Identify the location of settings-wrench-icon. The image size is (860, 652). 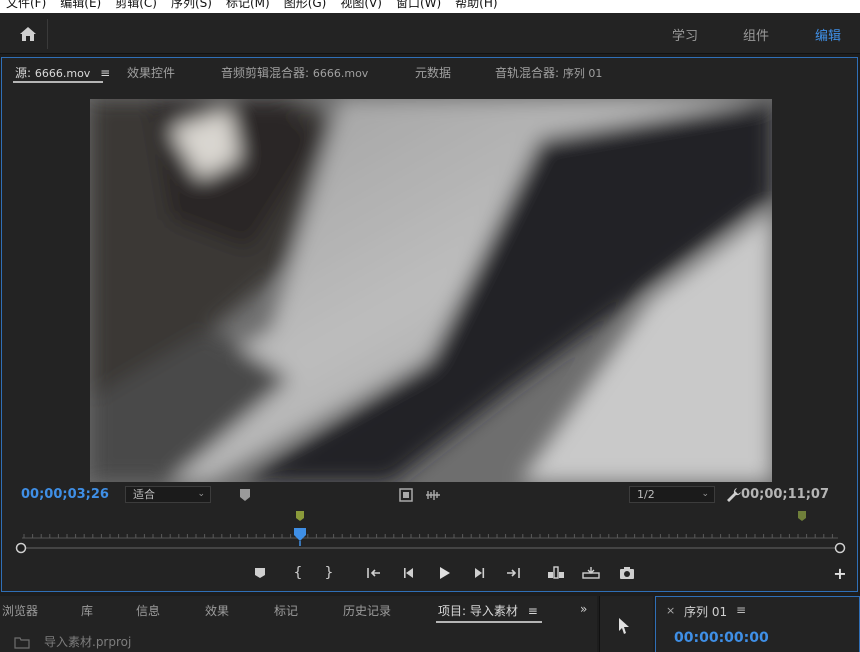
(734, 495).